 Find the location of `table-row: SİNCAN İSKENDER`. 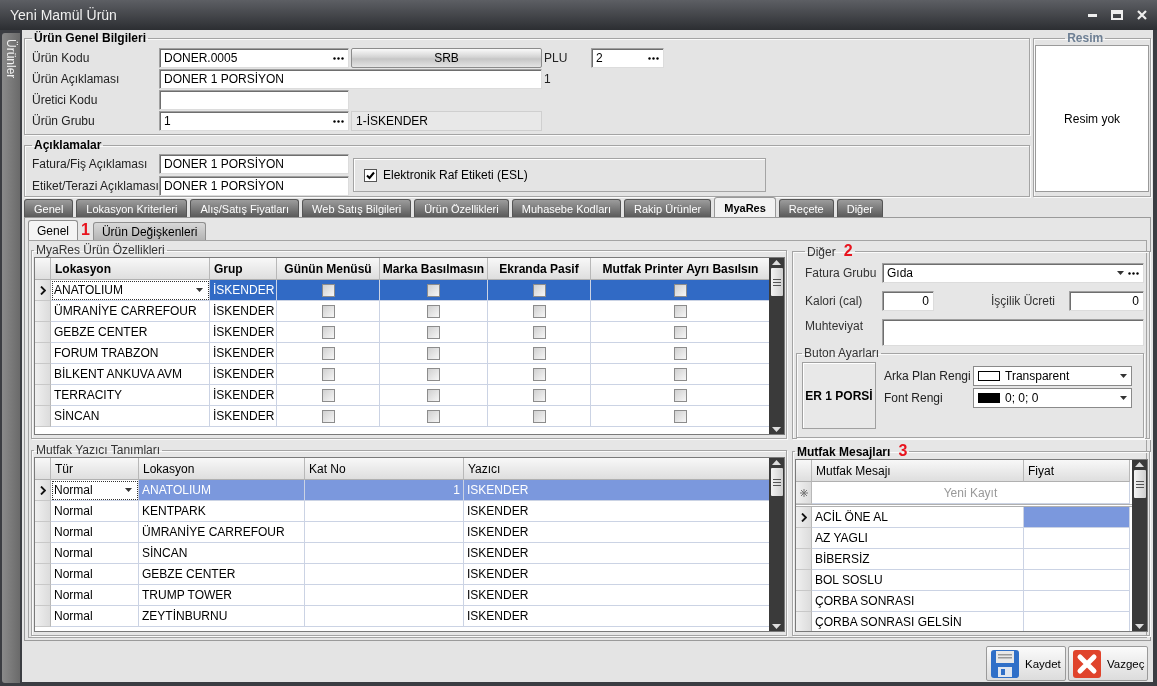

table-row: SİNCAN İSKENDER is located at coordinates (402, 416).